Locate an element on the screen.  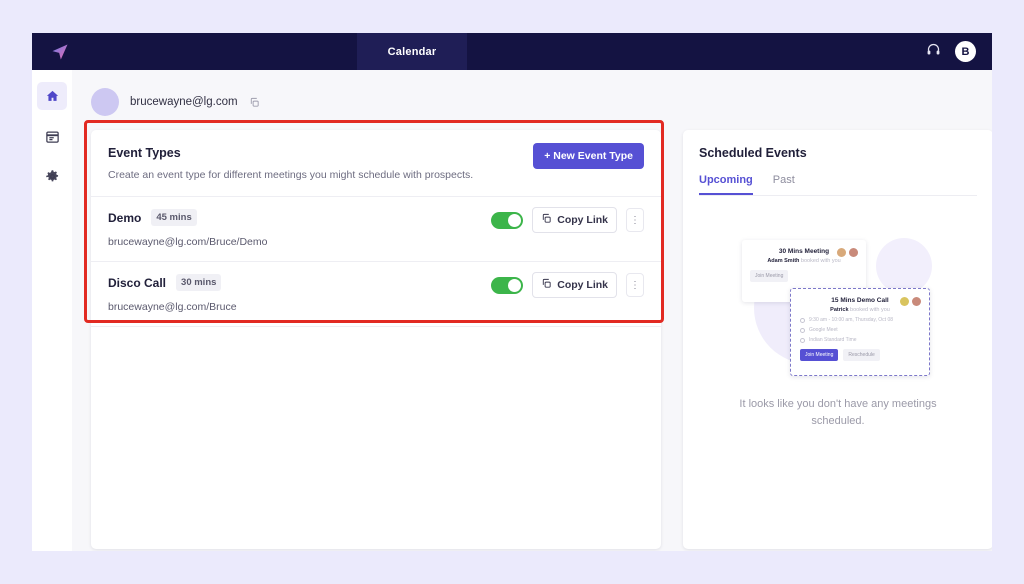
illustration-front-time-row: 9:30 am - 10:00 am, Thursday, Oct 08 is located at coordinates (860, 320).